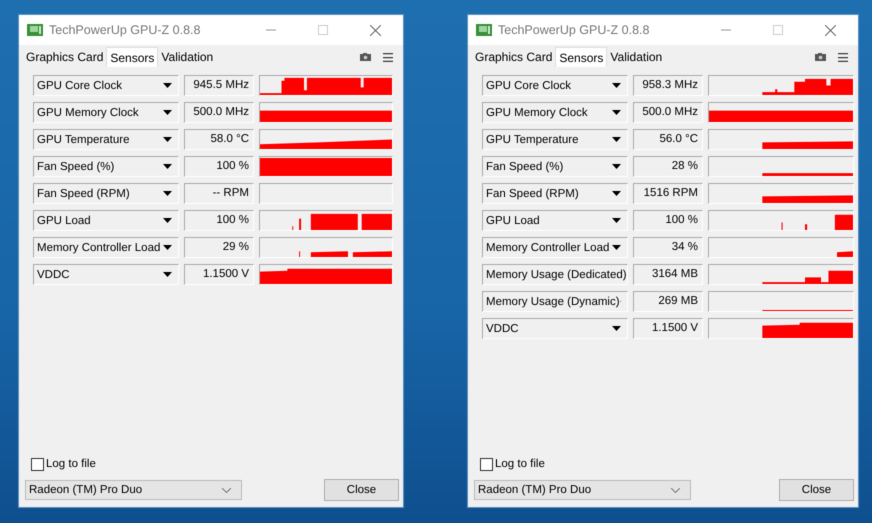 The height and width of the screenshot is (523, 872). I want to click on sensor-value: 958.3 MHz, so click(668, 85).